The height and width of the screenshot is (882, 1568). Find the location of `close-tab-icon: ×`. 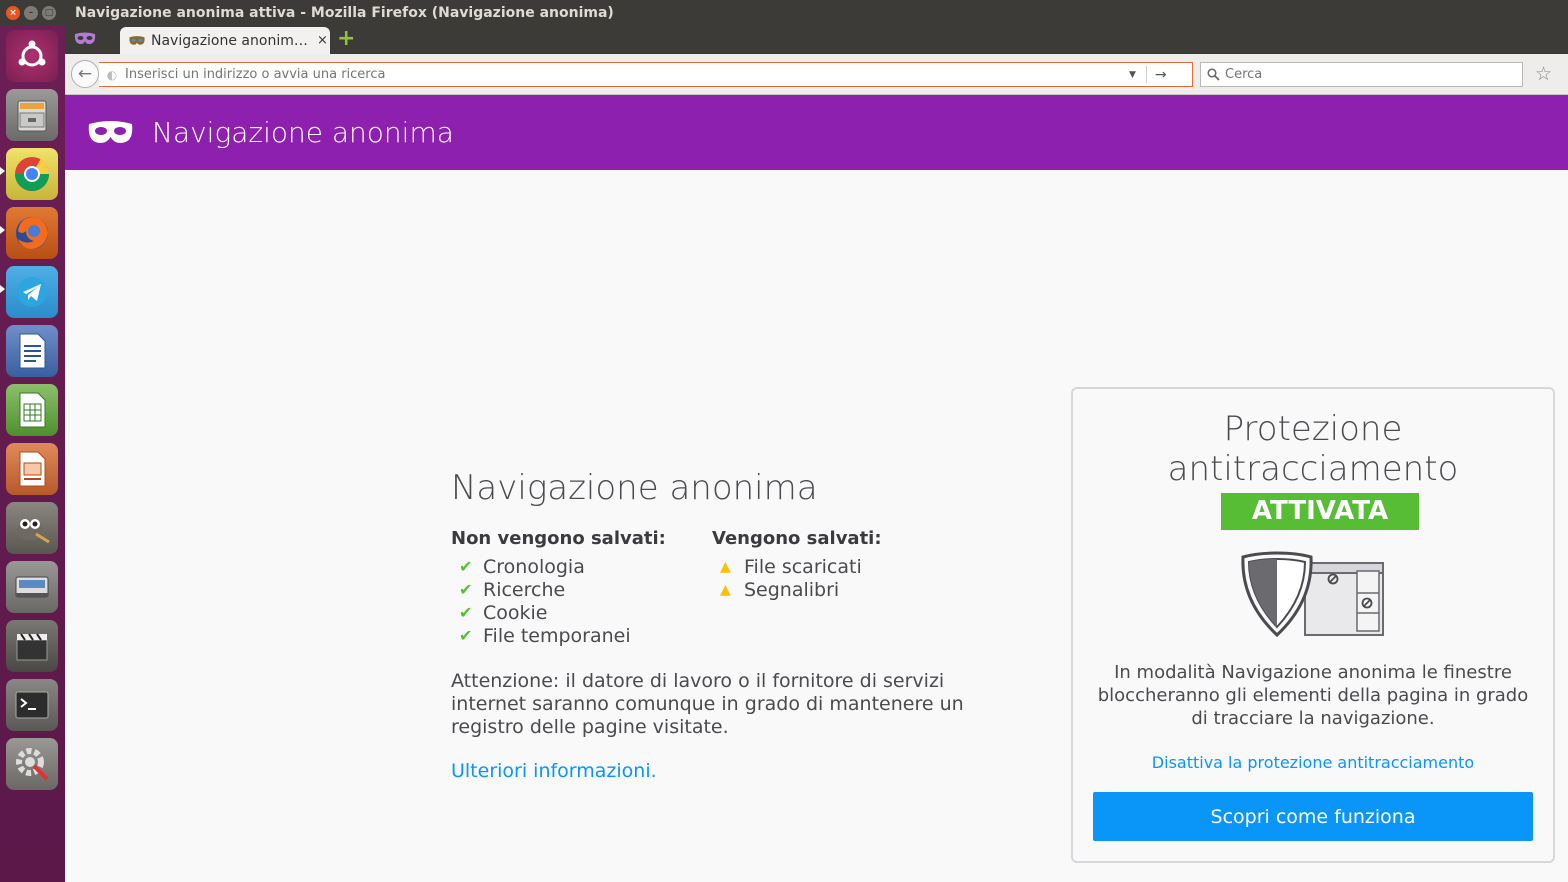

close-tab-icon: × is located at coordinates (322, 40).